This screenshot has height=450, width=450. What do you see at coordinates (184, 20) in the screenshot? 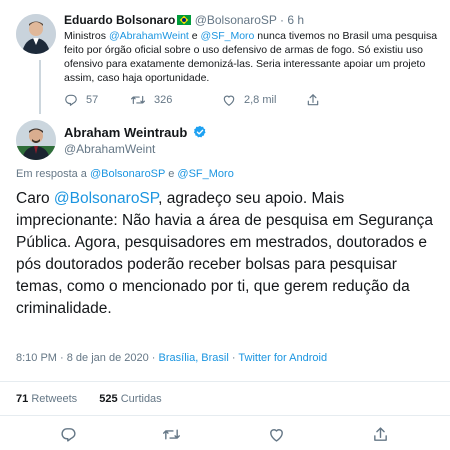
I see `brazil-flag-icon` at bounding box center [184, 20].